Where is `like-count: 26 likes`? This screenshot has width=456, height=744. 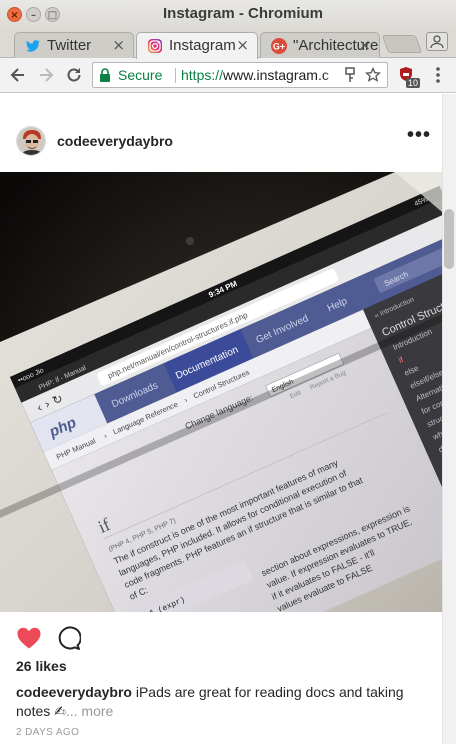 like-count: 26 likes is located at coordinates (41, 666).